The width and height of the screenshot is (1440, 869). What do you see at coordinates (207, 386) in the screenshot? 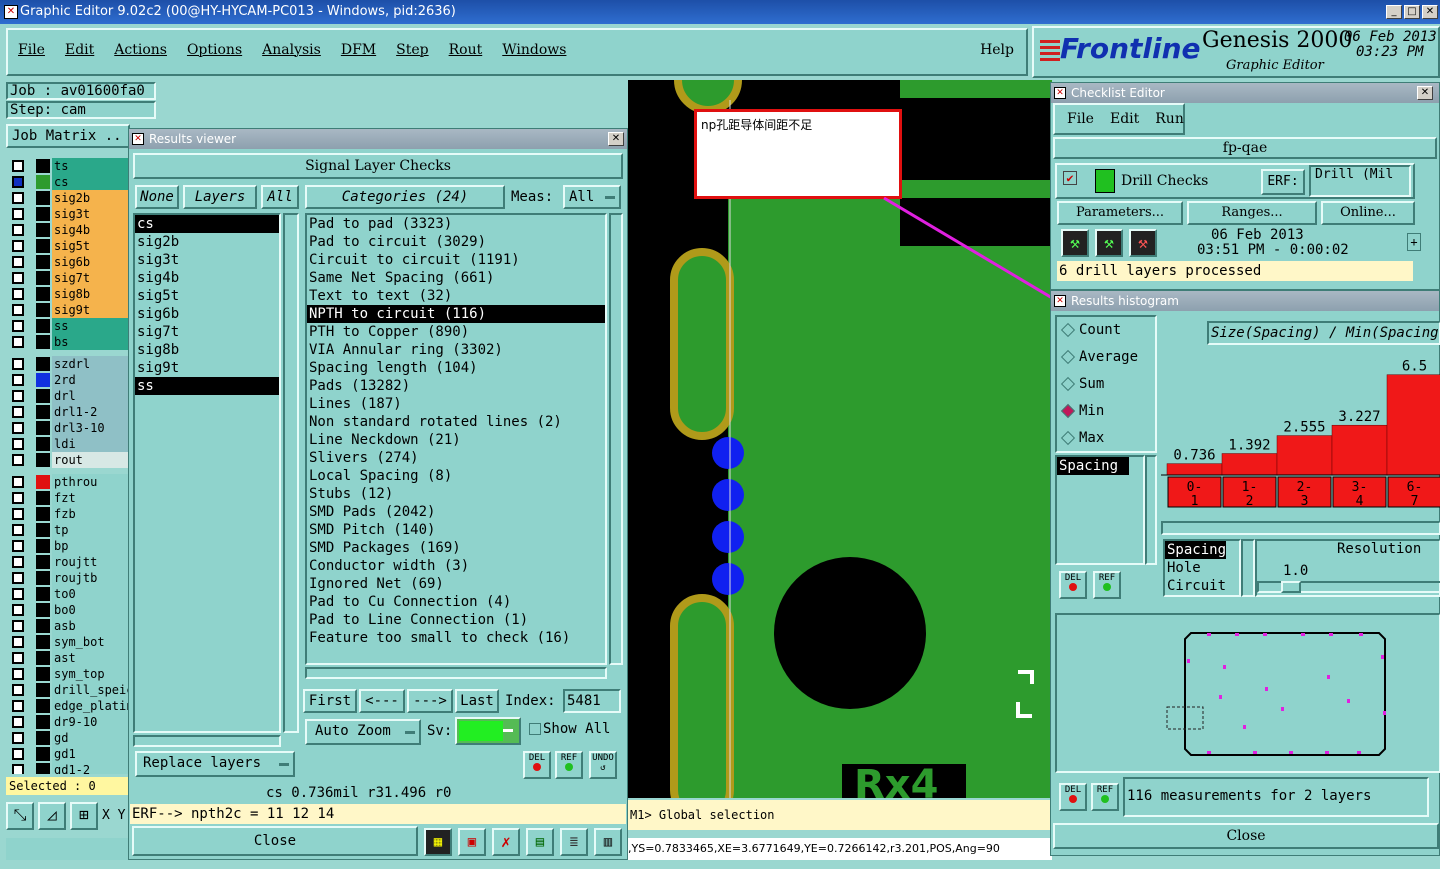
I see `results-layer-item: ss` at bounding box center [207, 386].